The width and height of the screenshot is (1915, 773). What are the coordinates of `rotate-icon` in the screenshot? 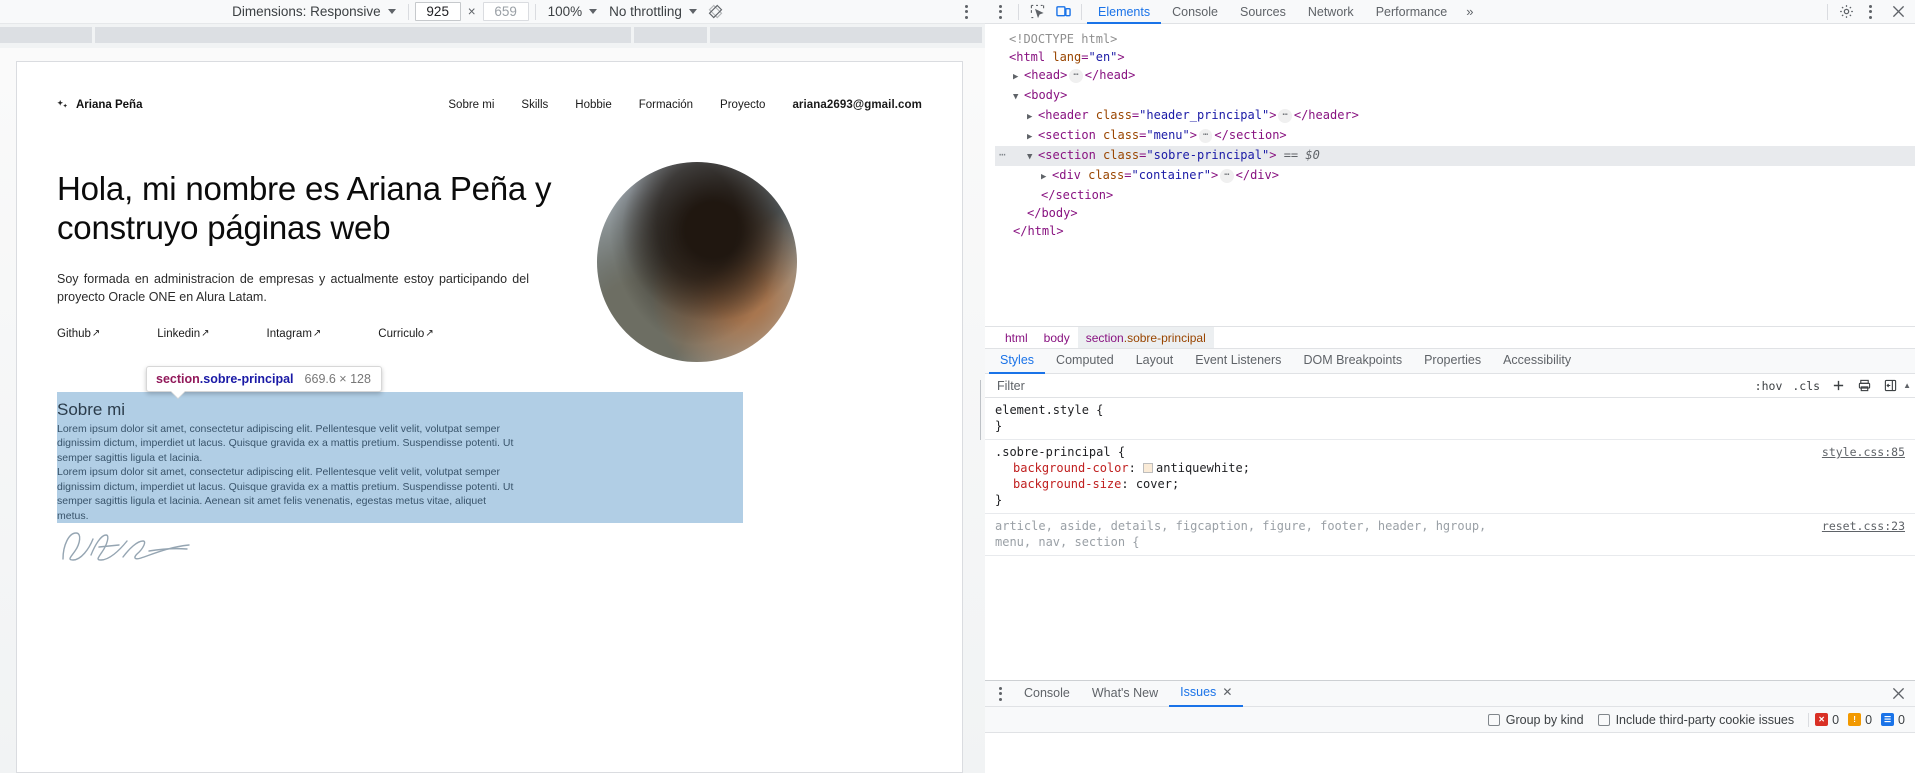 It's located at (716, 12).